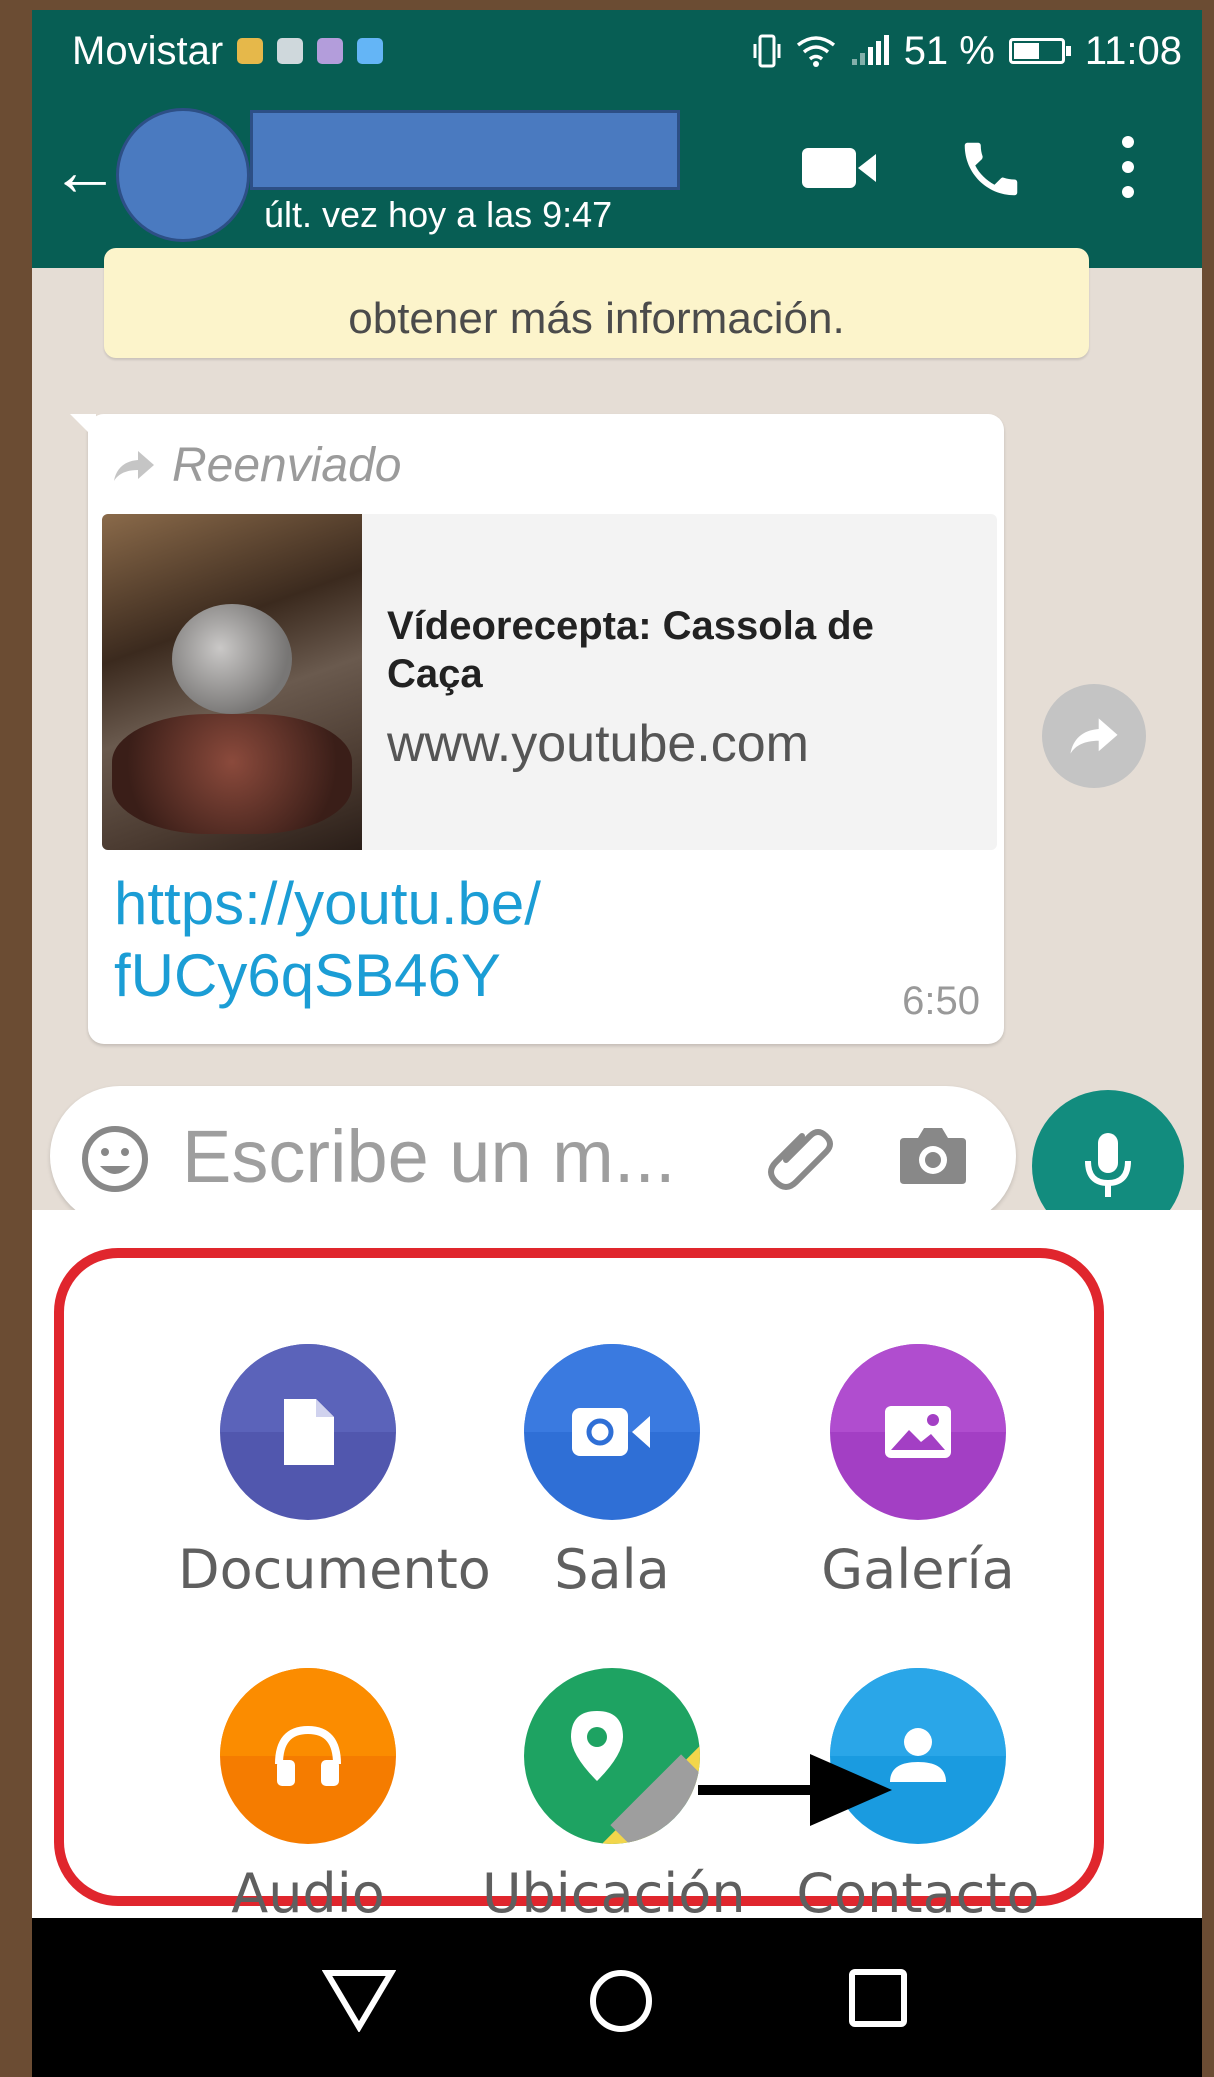 The width and height of the screenshot is (1214, 2077). Describe the element at coordinates (611, 1432) in the screenshot. I see `room-icon` at that location.